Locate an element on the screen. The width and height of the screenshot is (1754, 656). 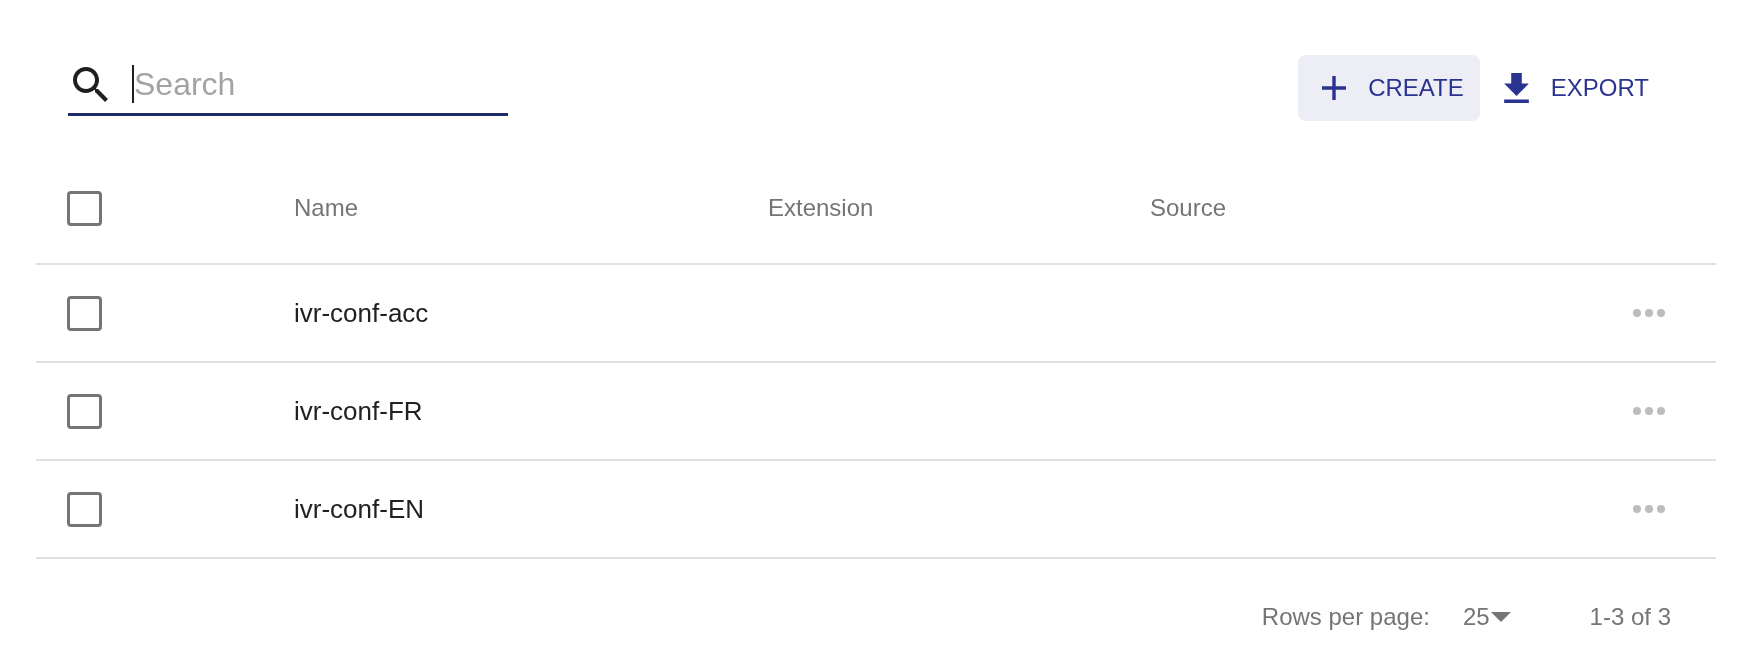
create-button: CREATE is located at coordinates (1389, 88).